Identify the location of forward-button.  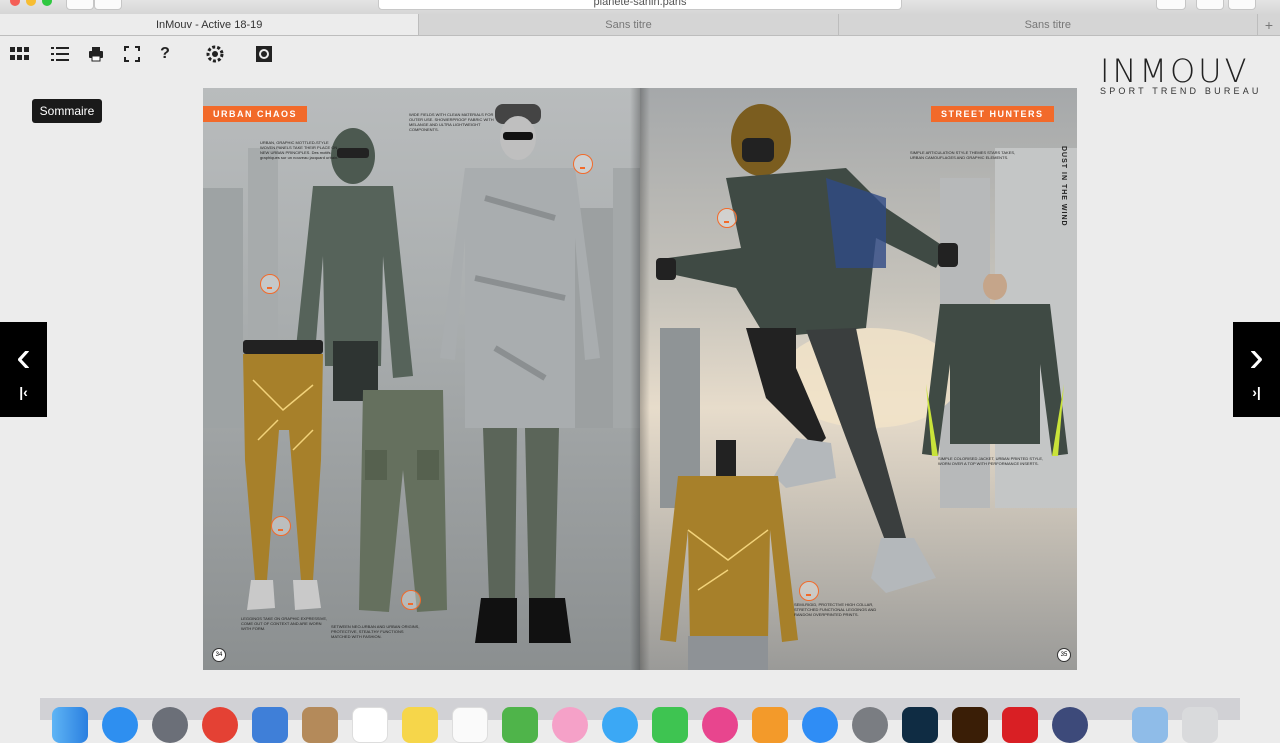
(108, 5).